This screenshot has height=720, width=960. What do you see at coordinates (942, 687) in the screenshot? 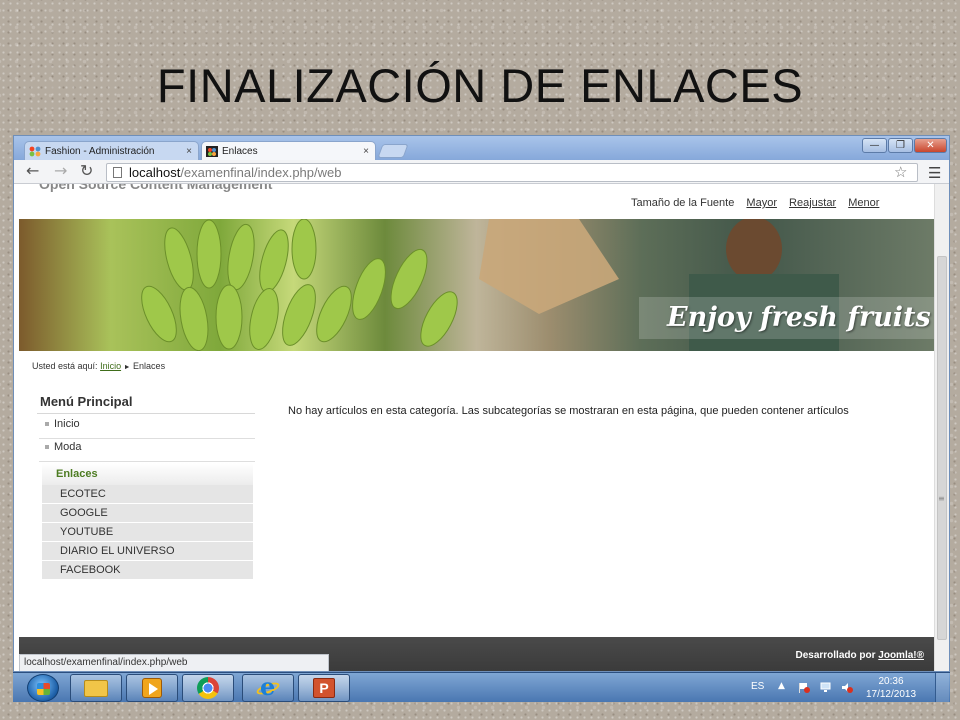
I see `show-desktop-button` at bounding box center [942, 687].